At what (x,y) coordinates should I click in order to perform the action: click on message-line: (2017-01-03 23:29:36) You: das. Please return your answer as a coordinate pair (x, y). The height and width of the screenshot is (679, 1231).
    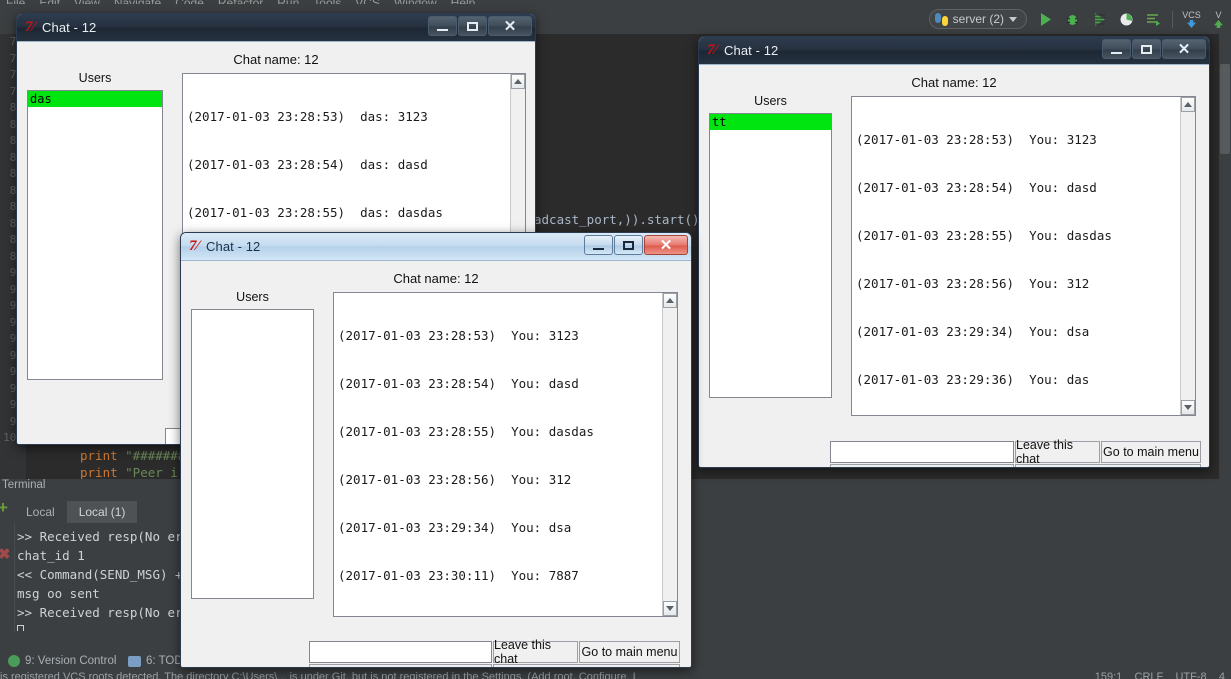
    Looking at the image, I should click on (973, 379).